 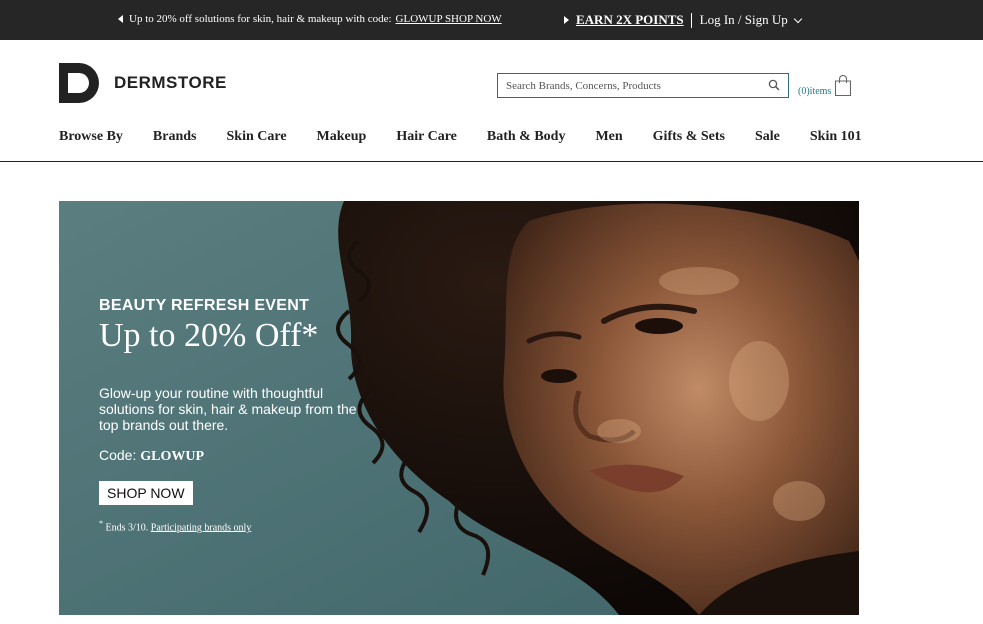 I want to click on nav-item-browse-by: Browse By, so click(x=91, y=139).